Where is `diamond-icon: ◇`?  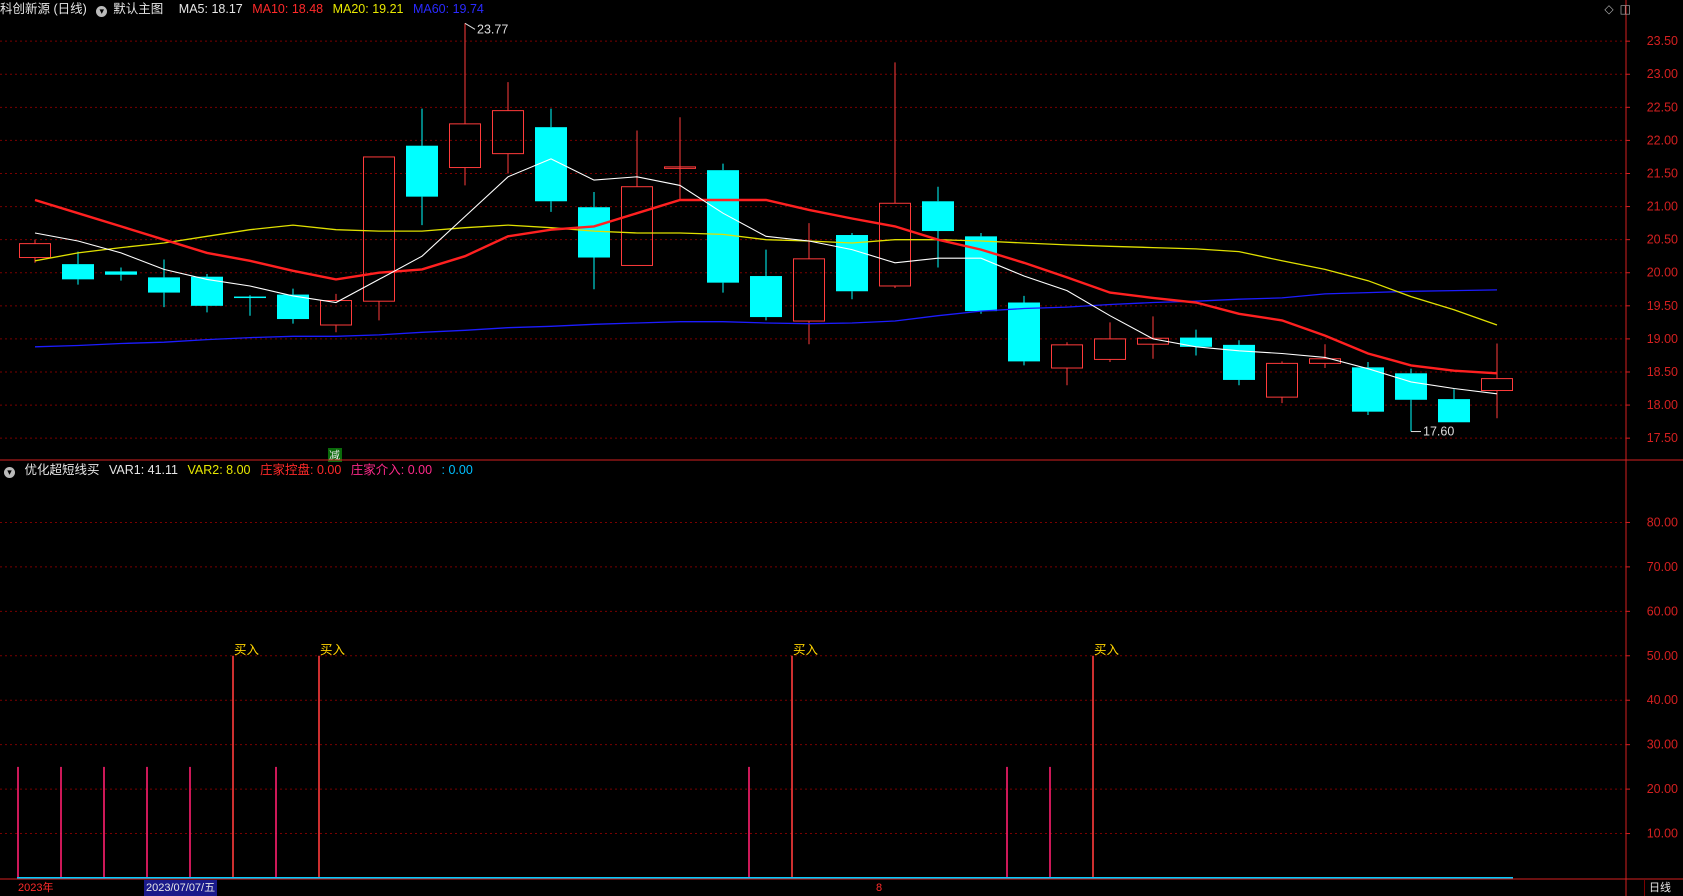
diamond-icon: ◇ is located at coordinates (1608, 9).